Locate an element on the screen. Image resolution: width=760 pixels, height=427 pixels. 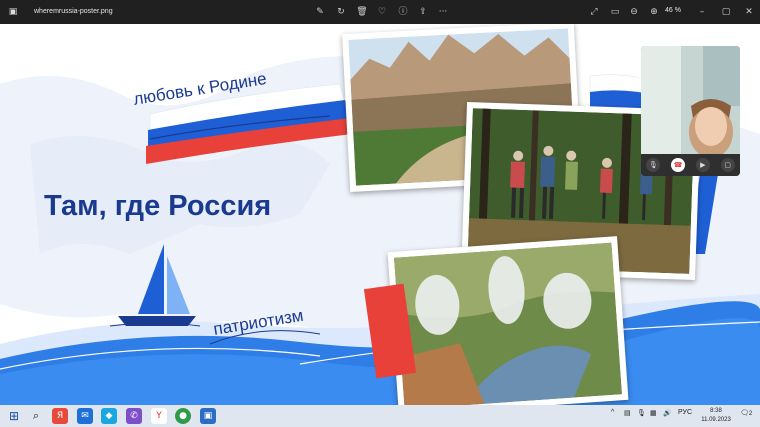
volume-icon: 🔊 is located at coordinates (667, 413).